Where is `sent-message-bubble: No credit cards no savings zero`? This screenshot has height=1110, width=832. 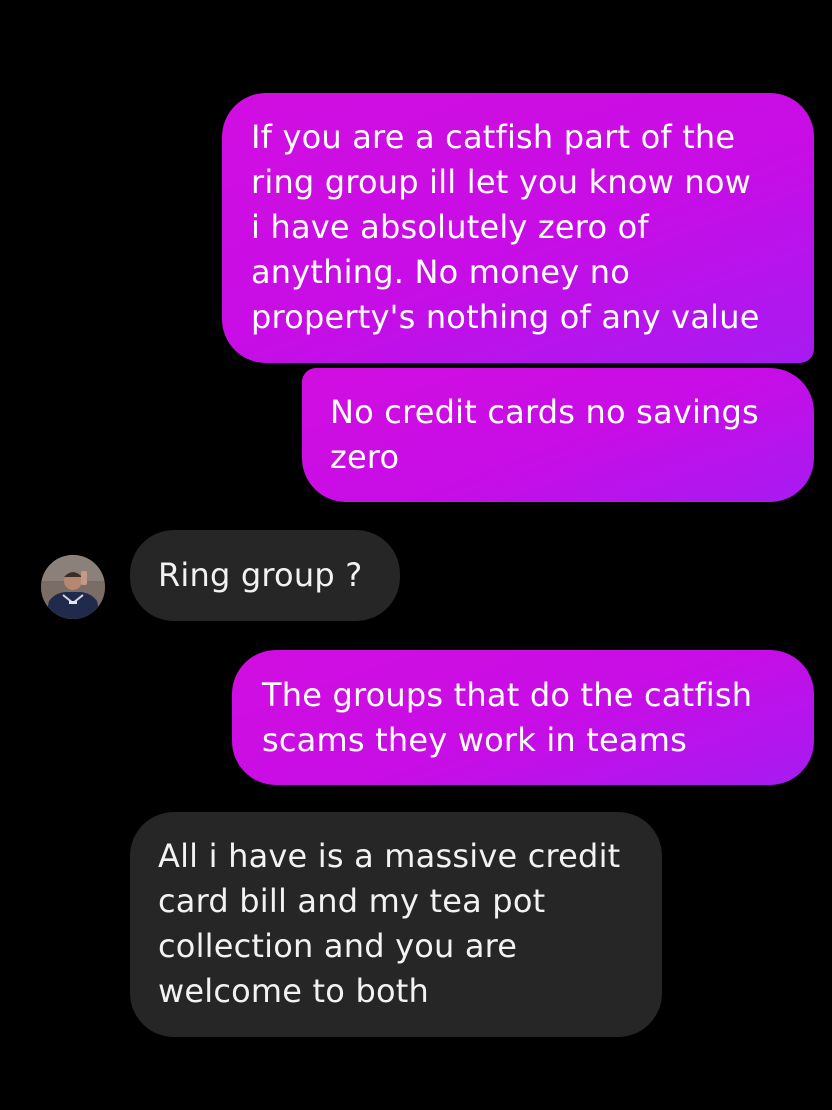
sent-message-bubble: No credit cards no savings zero is located at coordinates (558, 435).